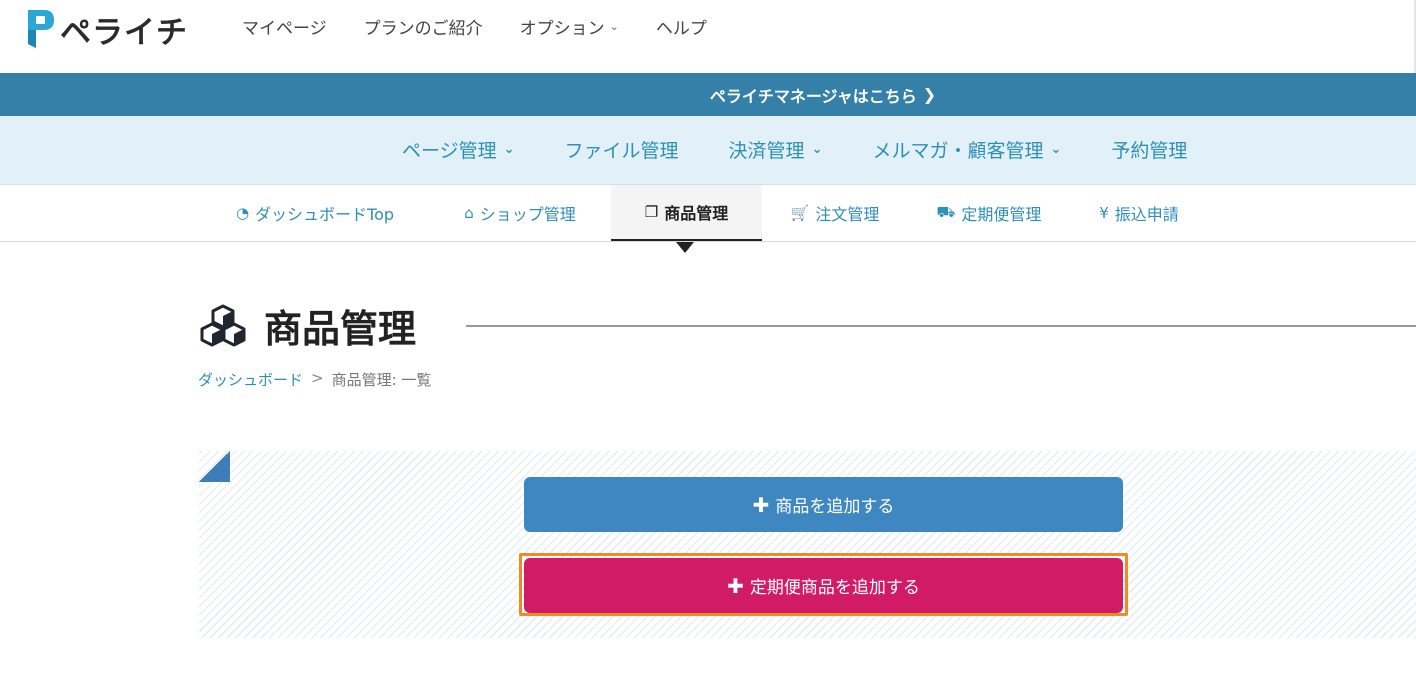 This screenshot has width=1416, height=696. I want to click on main-nav-pages: ページ管理 ⌄, so click(458, 149).